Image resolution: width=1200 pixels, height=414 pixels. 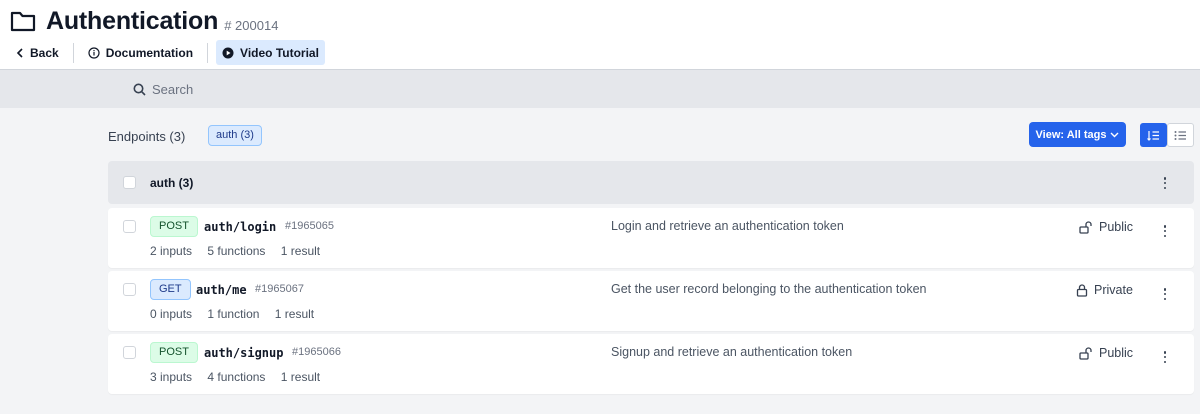 I want to click on search-input: Search, so click(x=163, y=89).